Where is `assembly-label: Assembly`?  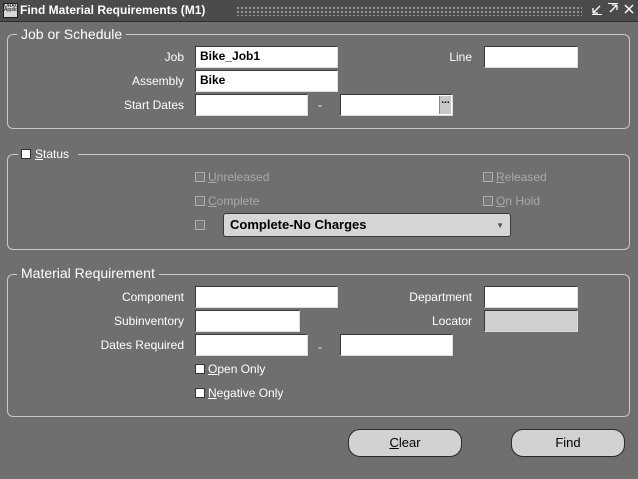 assembly-label: Assembly is located at coordinates (157, 81).